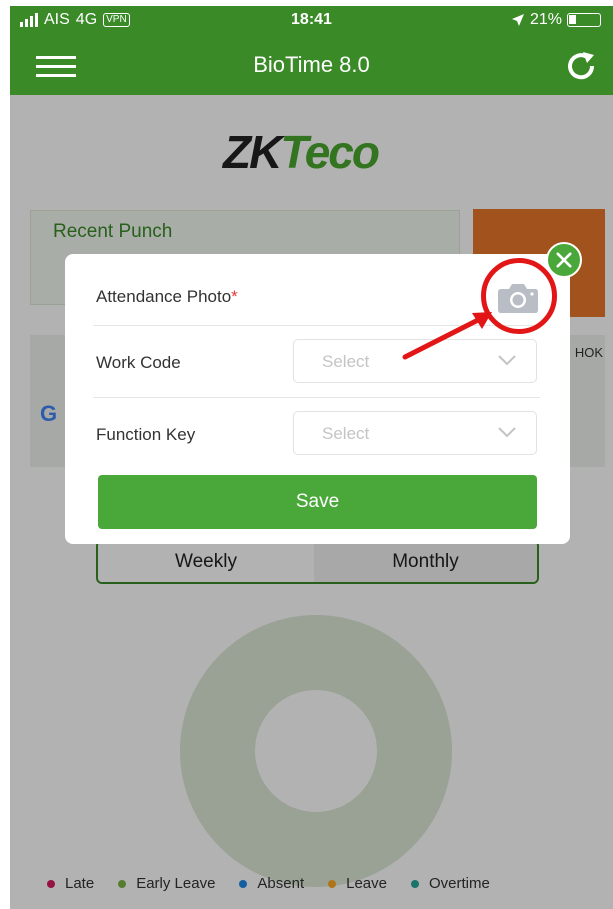 The width and height of the screenshot is (613, 909). I want to click on function-key-select: Select, so click(415, 433).